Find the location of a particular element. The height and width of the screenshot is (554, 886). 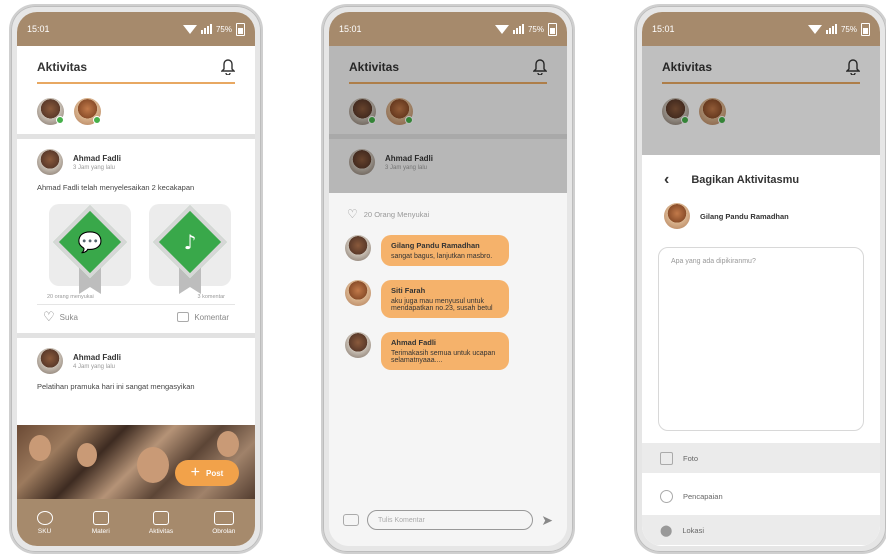

nav-item-aktivitas: Aktivitas is located at coordinates (161, 522).